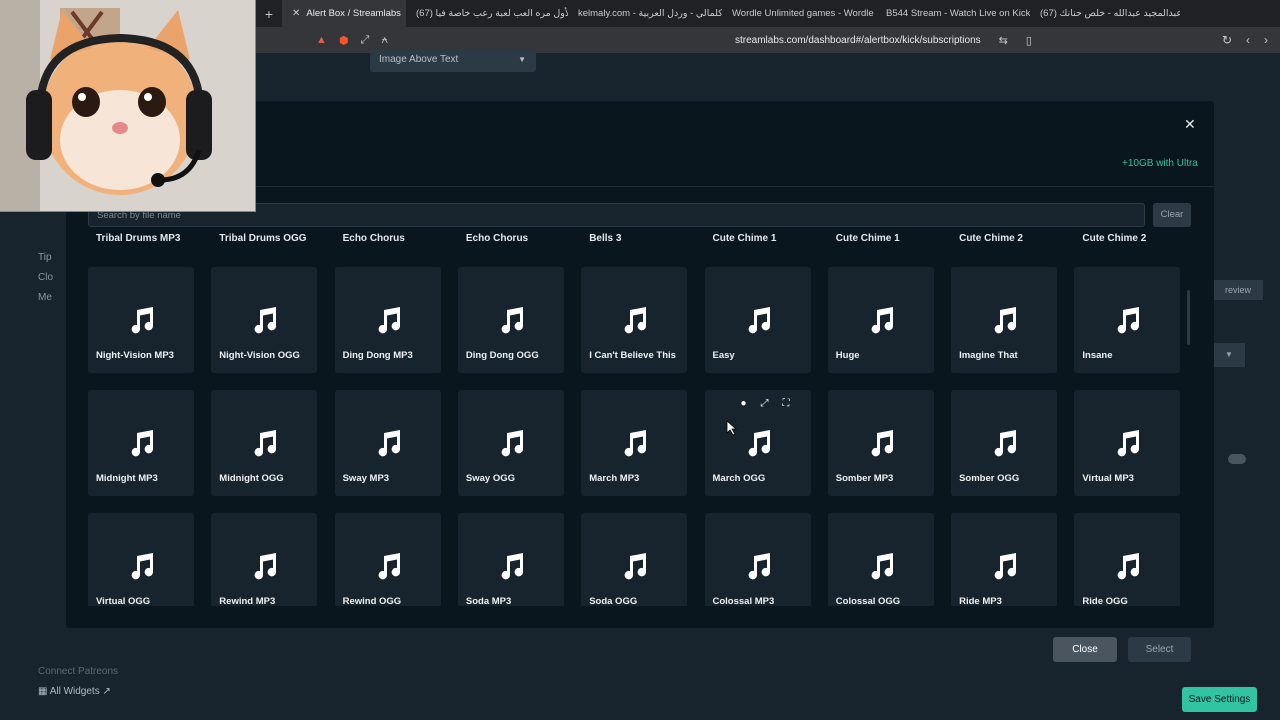  Describe the element at coordinates (864, 478) in the screenshot. I see `sound-tile-label: Somber MP3` at that location.